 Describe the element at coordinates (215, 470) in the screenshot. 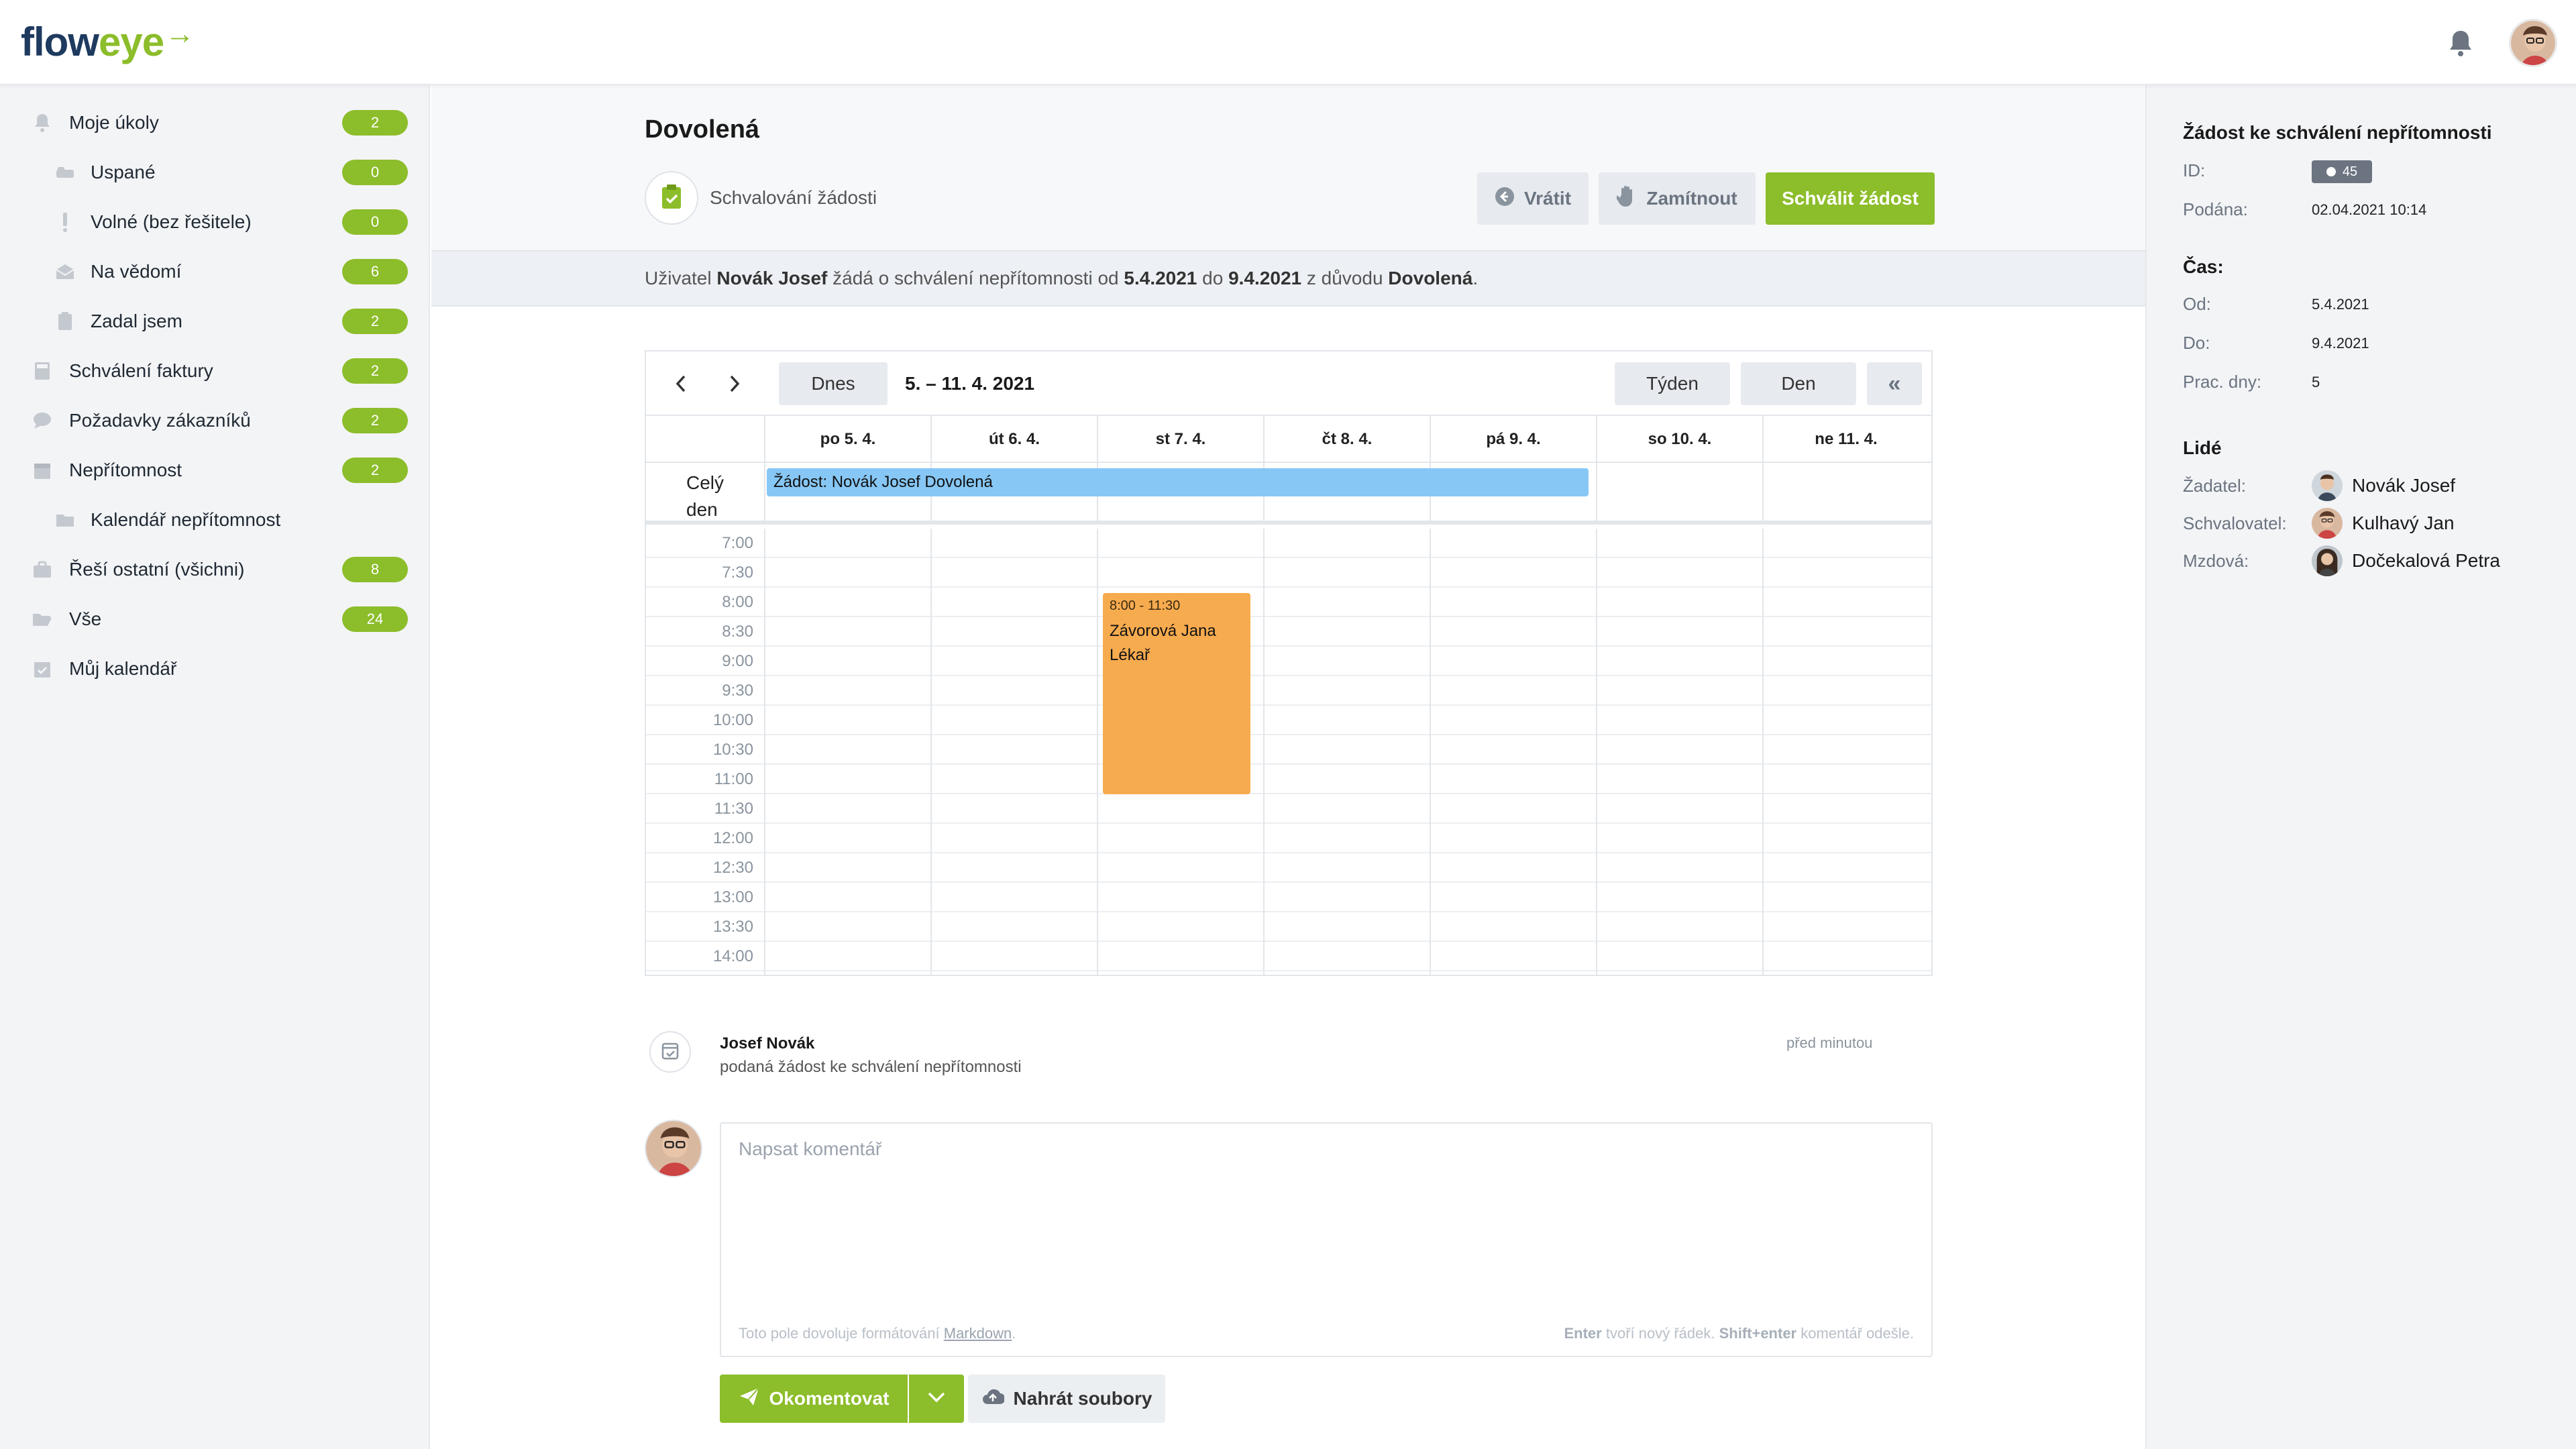

I see `sidebar-item-absence: Nepřítomnost 2` at that location.